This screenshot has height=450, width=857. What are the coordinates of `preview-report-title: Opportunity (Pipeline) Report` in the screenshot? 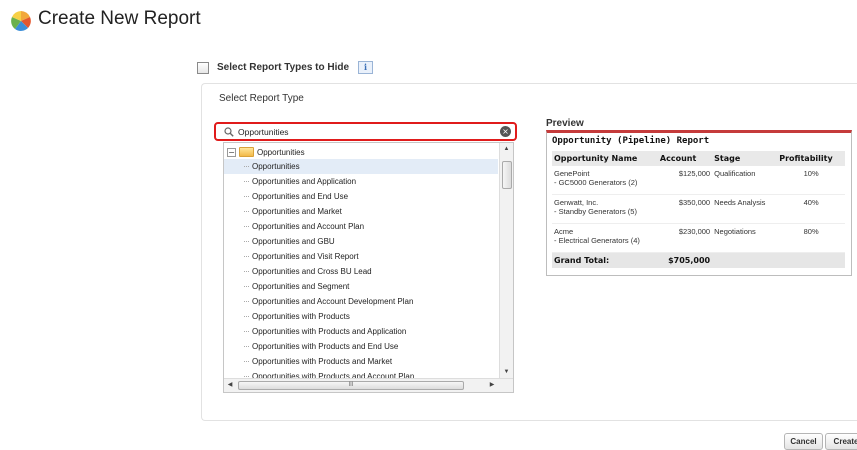 It's located at (631, 141).